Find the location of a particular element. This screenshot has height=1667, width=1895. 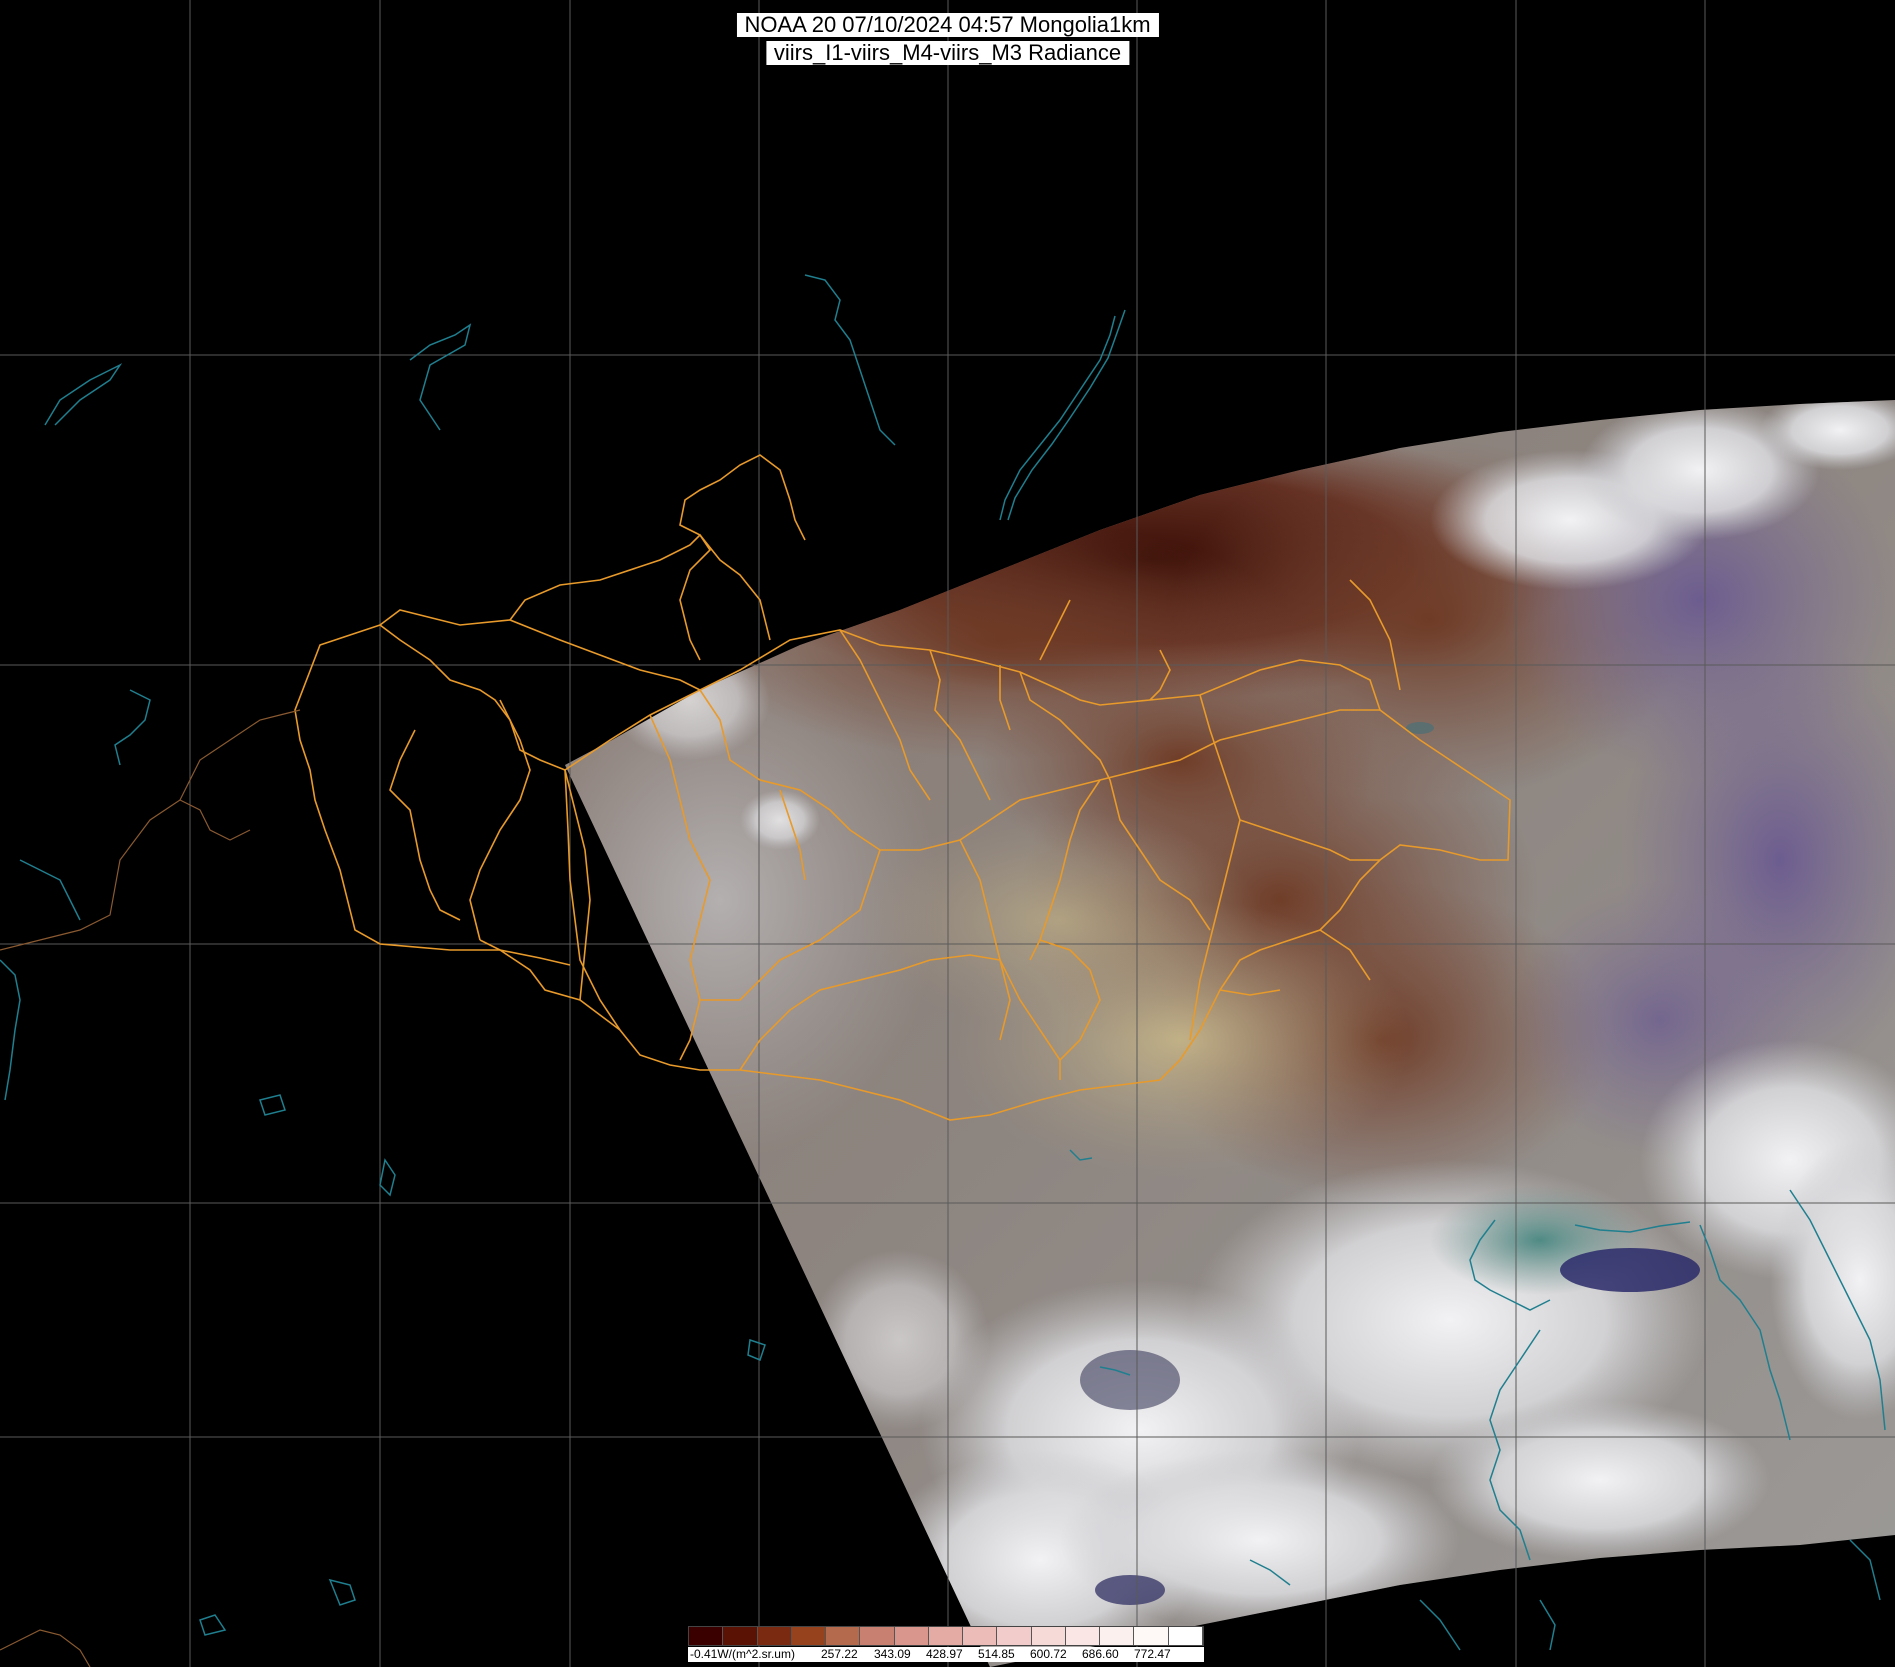

title-line-2: viirs_I1-viirs_M4-viirs_M3 Radiance is located at coordinates (947, 53).